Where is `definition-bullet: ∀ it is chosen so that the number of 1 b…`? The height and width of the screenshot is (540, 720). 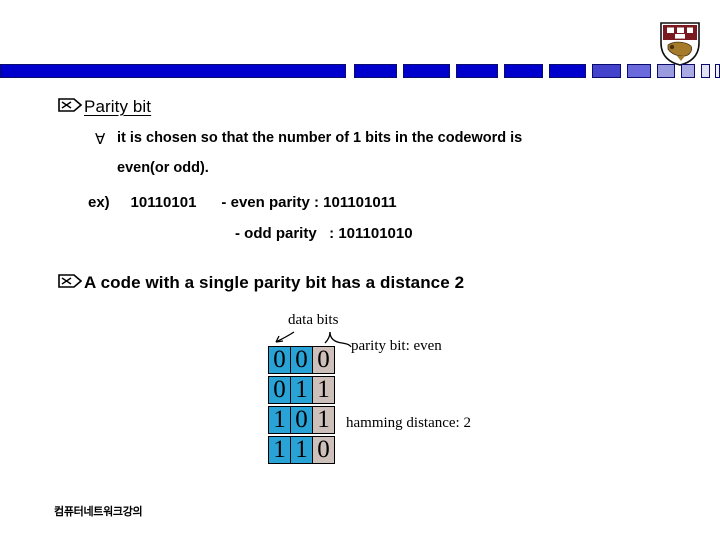 definition-bullet: ∀ it is chosen so that the number of 1 b… is located at coordinates (407, 153).